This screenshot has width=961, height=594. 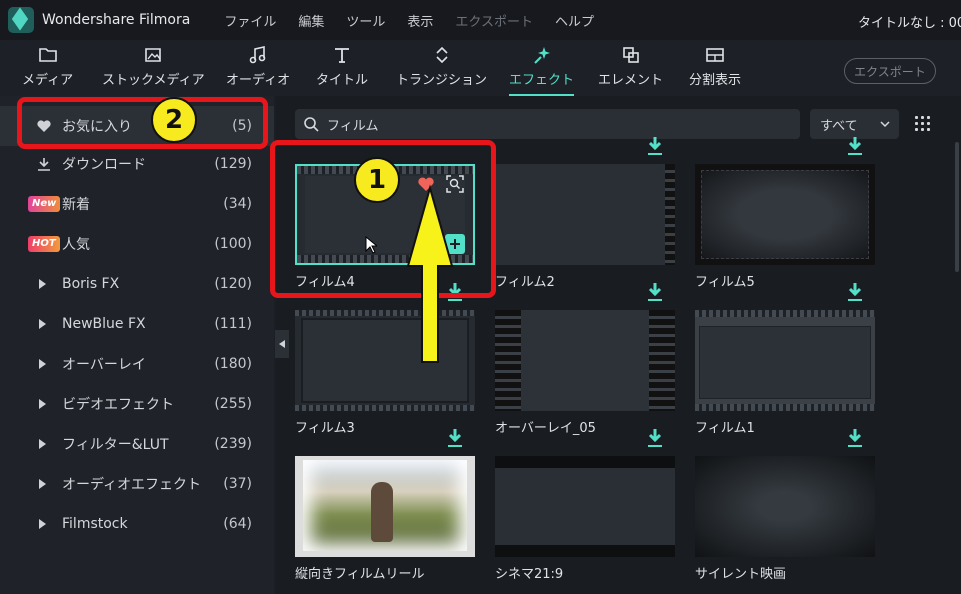 I want to click on filter-dropdown: すべて, so click(x=854, y=124).